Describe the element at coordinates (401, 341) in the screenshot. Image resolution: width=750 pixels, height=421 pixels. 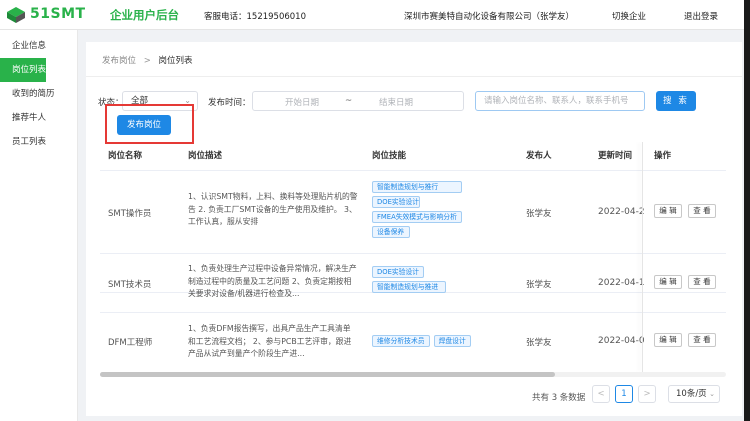
I see `skill-tag: 维修分析技术员` at that location.